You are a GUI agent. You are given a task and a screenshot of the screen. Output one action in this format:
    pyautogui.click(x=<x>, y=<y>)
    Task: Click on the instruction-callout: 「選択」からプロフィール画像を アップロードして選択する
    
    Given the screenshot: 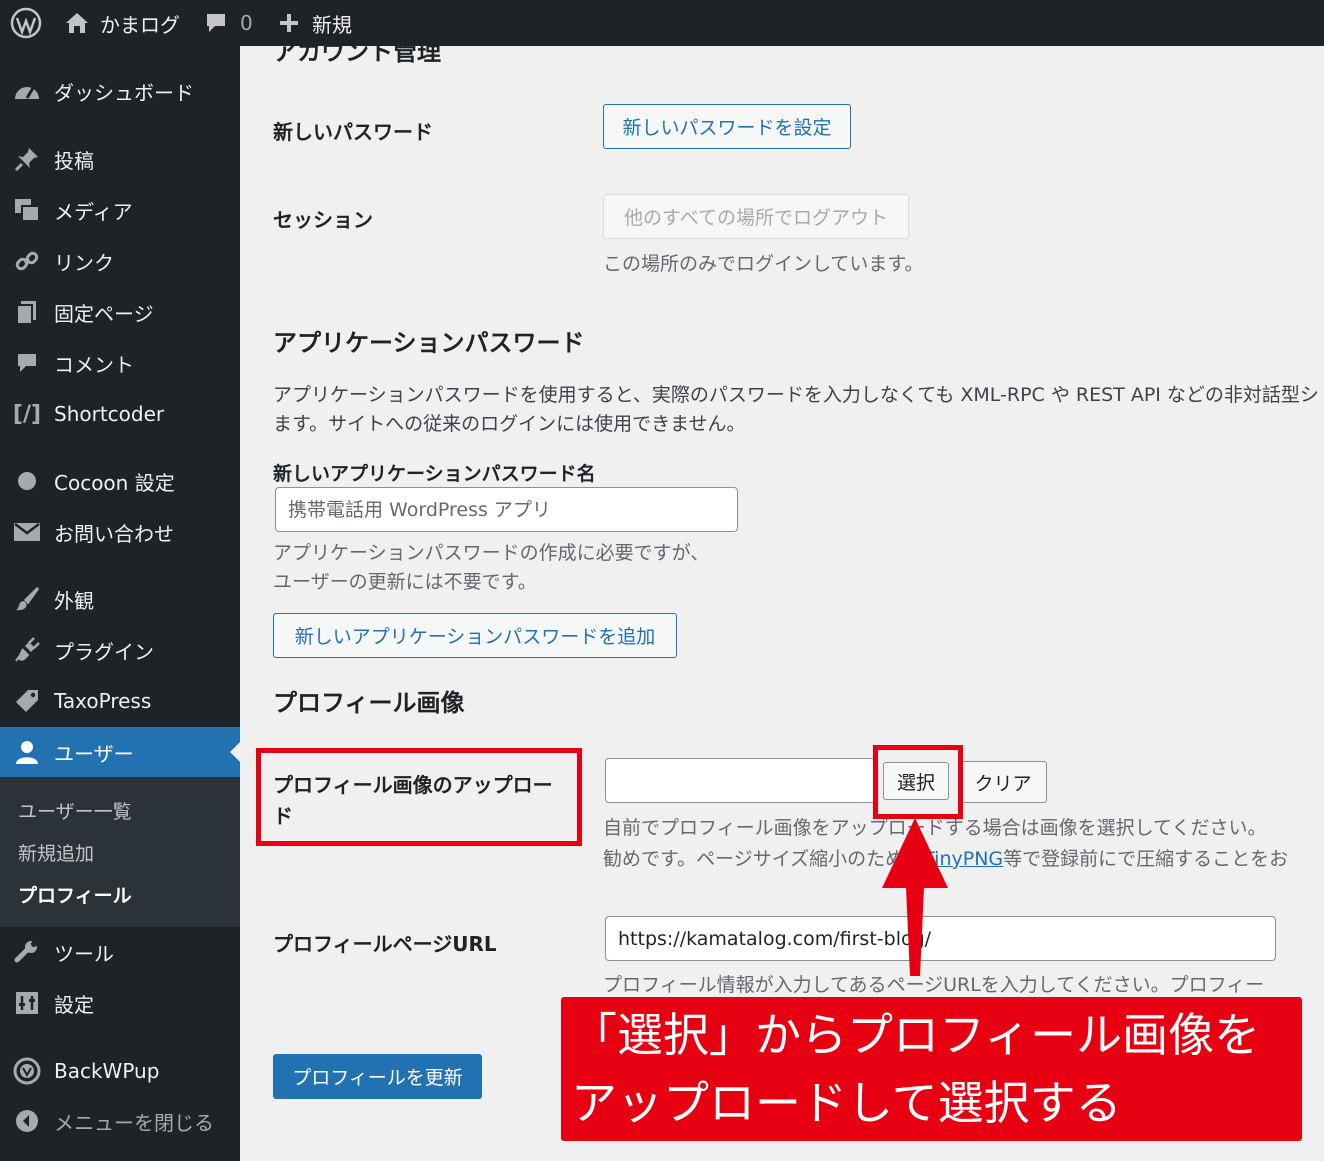 What is the action you would take?
    pyautogui.click(x=931, y=1069)
    